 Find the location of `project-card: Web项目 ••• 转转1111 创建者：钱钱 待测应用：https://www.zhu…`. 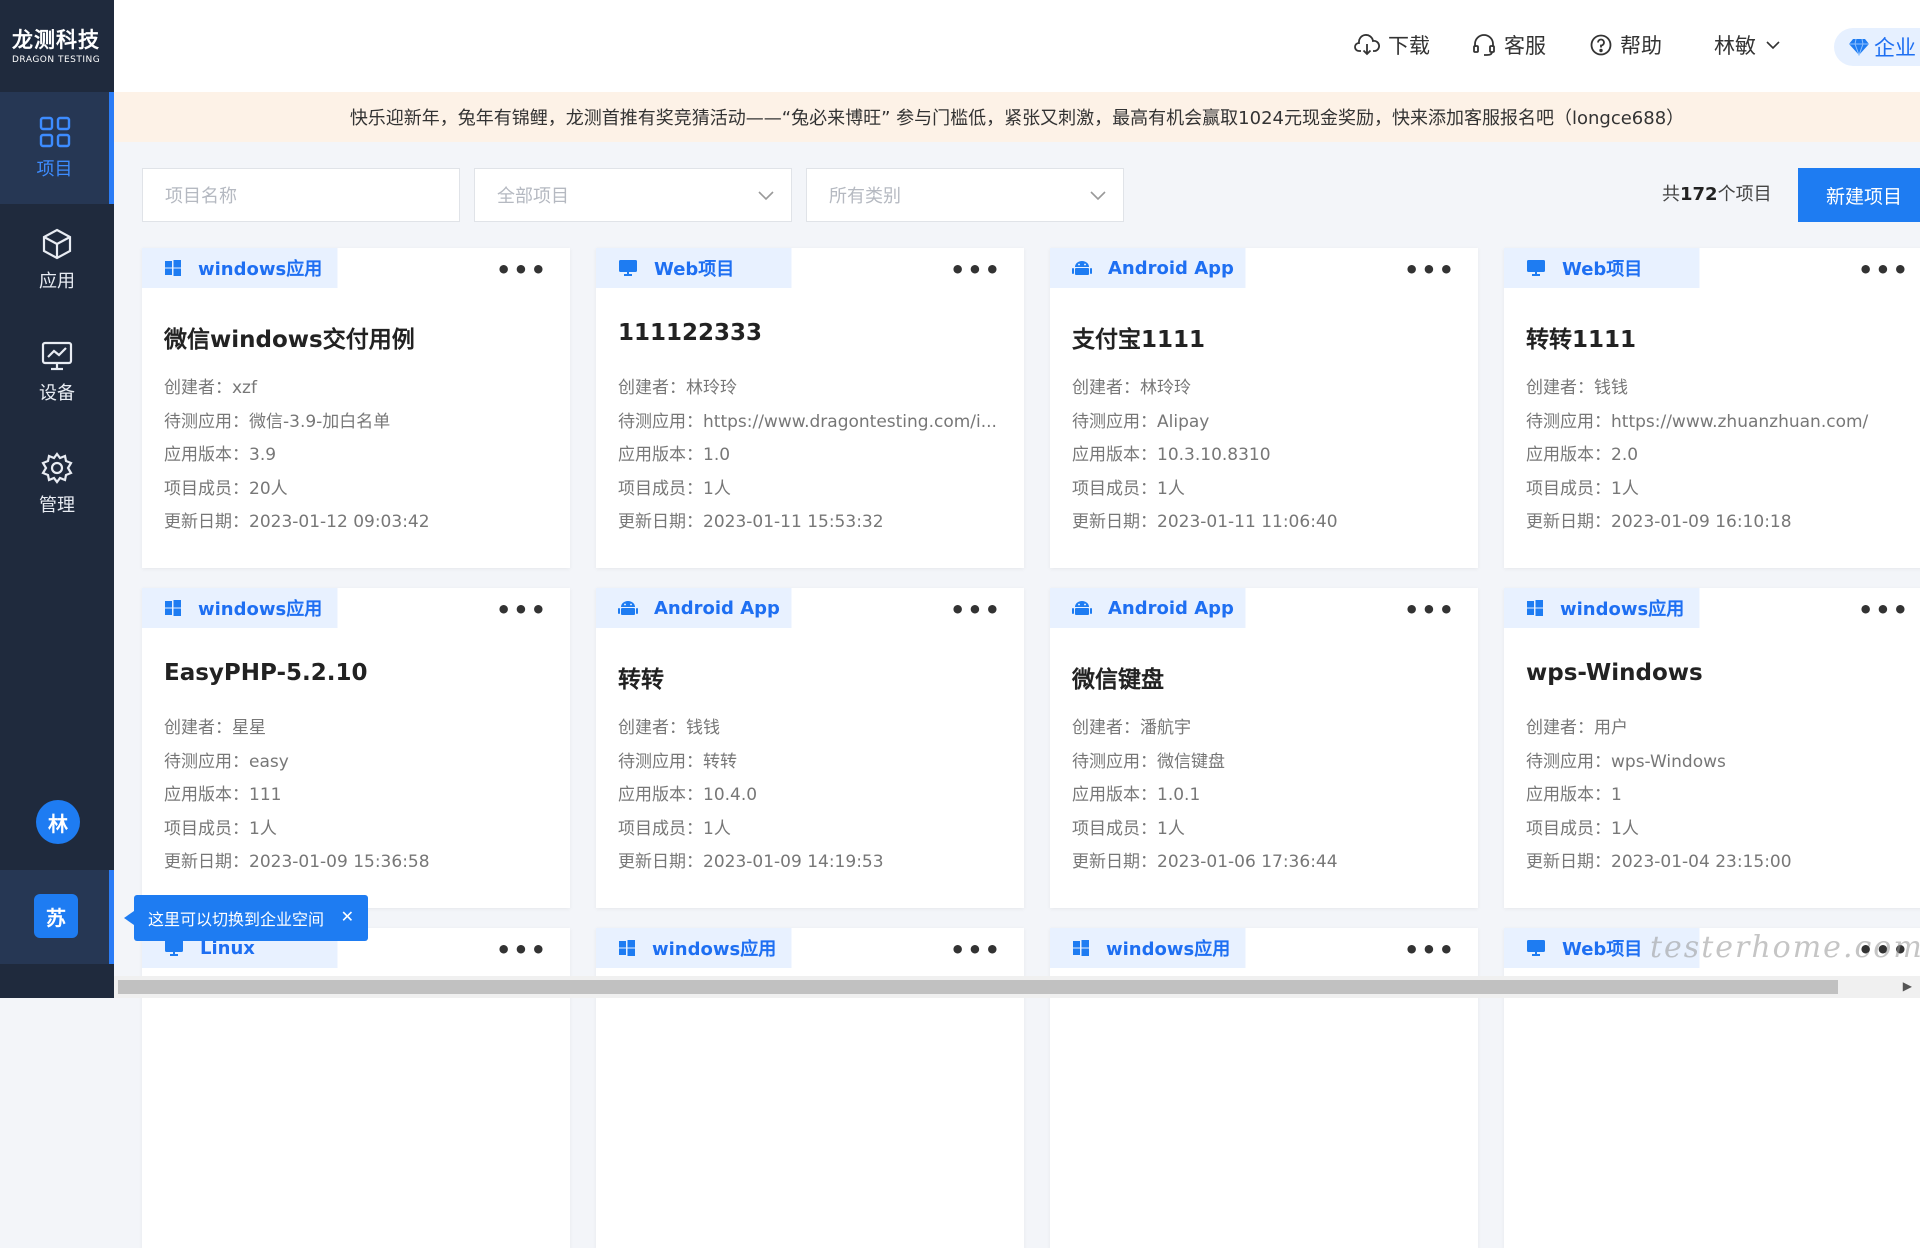

project-card: Web项目 ••• 转转1111 创建者：钱钱 待测应用：https://www.zhu… is located at coordinates (1712, 408).